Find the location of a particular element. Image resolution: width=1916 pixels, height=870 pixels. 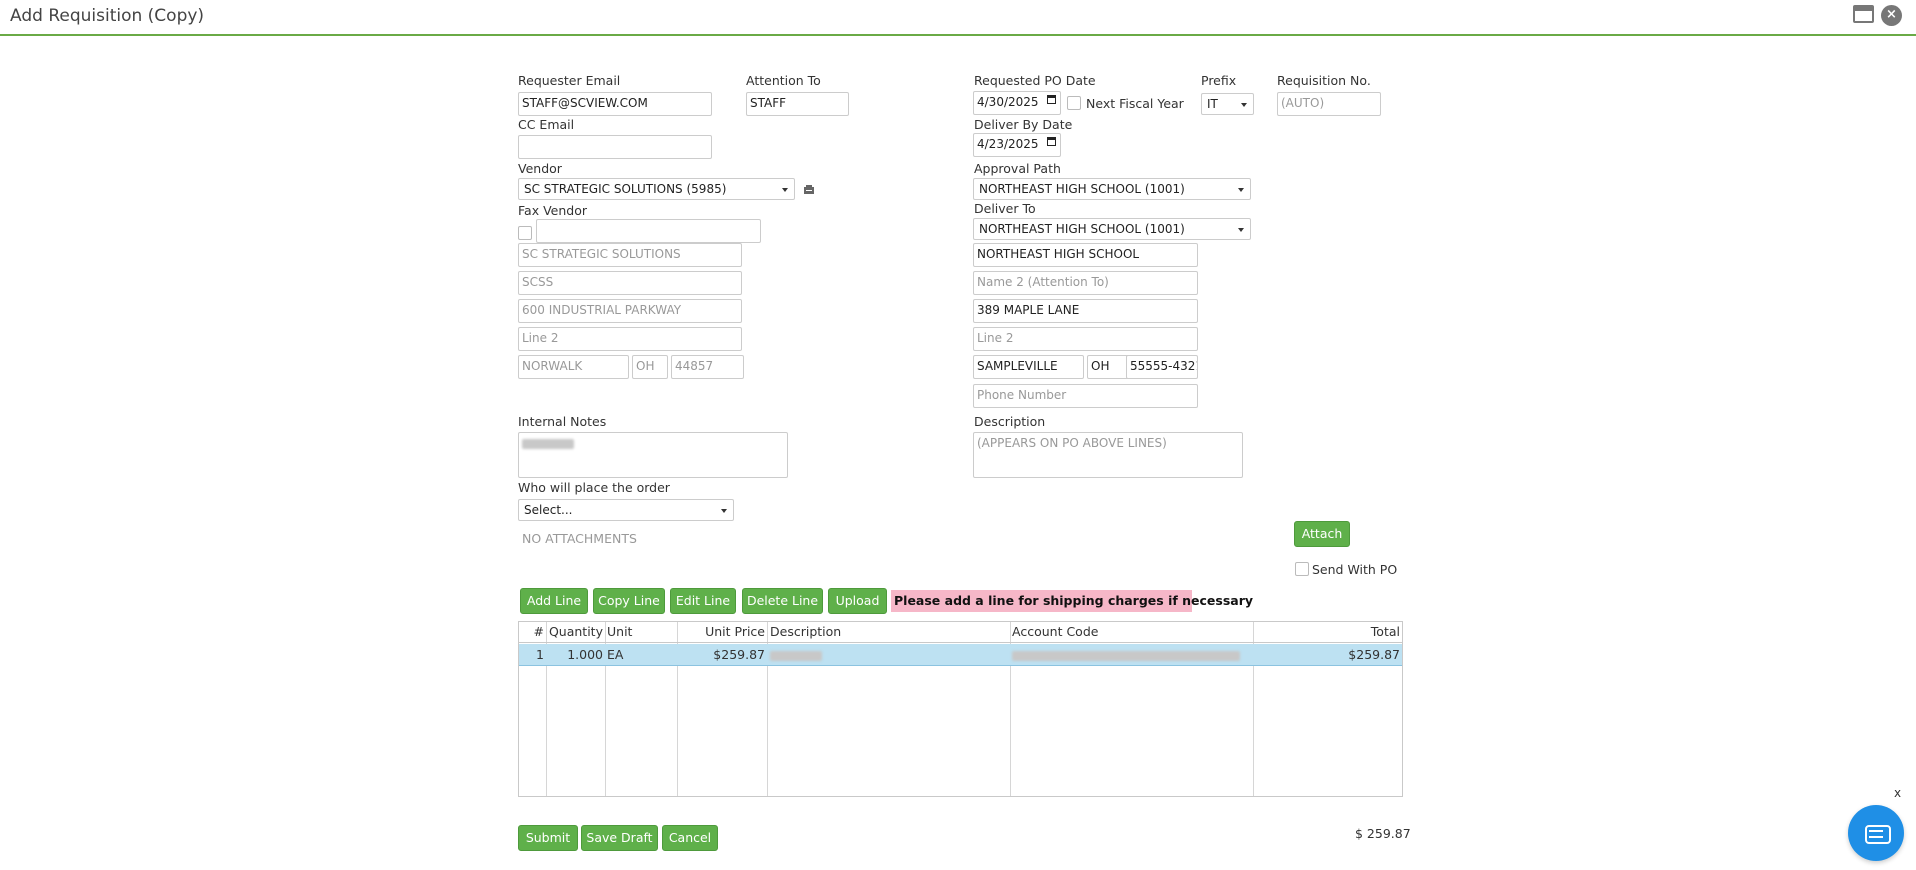

delivery-name-field: NORTHEAST HIGH SCHOOL is located at coordinates (1085, 255).